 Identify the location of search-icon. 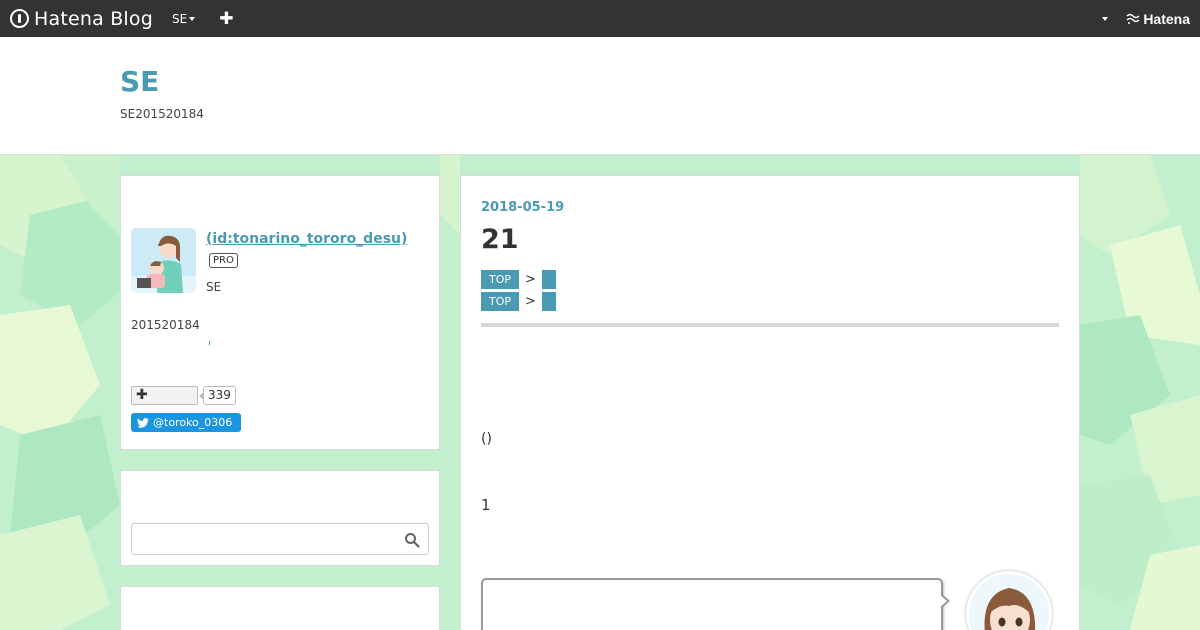
(412, 540).